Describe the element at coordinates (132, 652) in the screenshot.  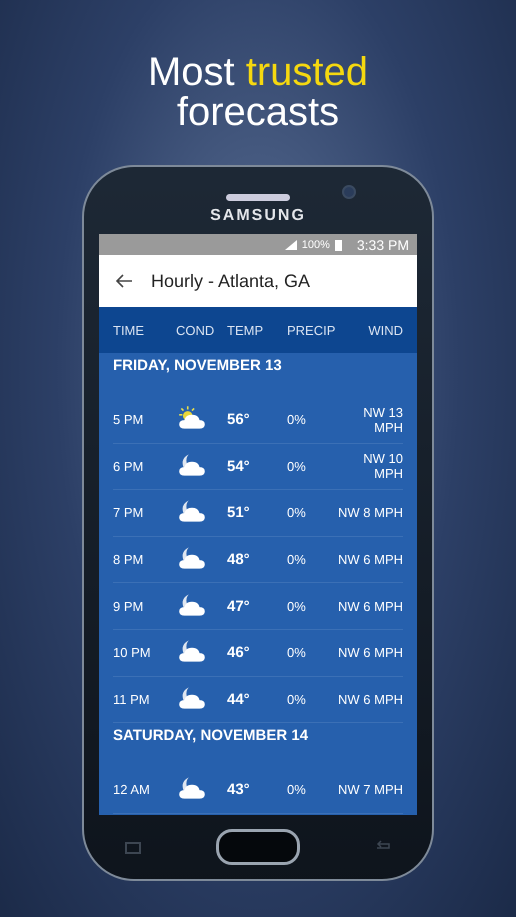
I see `hour-time: 10 PM` at that location.